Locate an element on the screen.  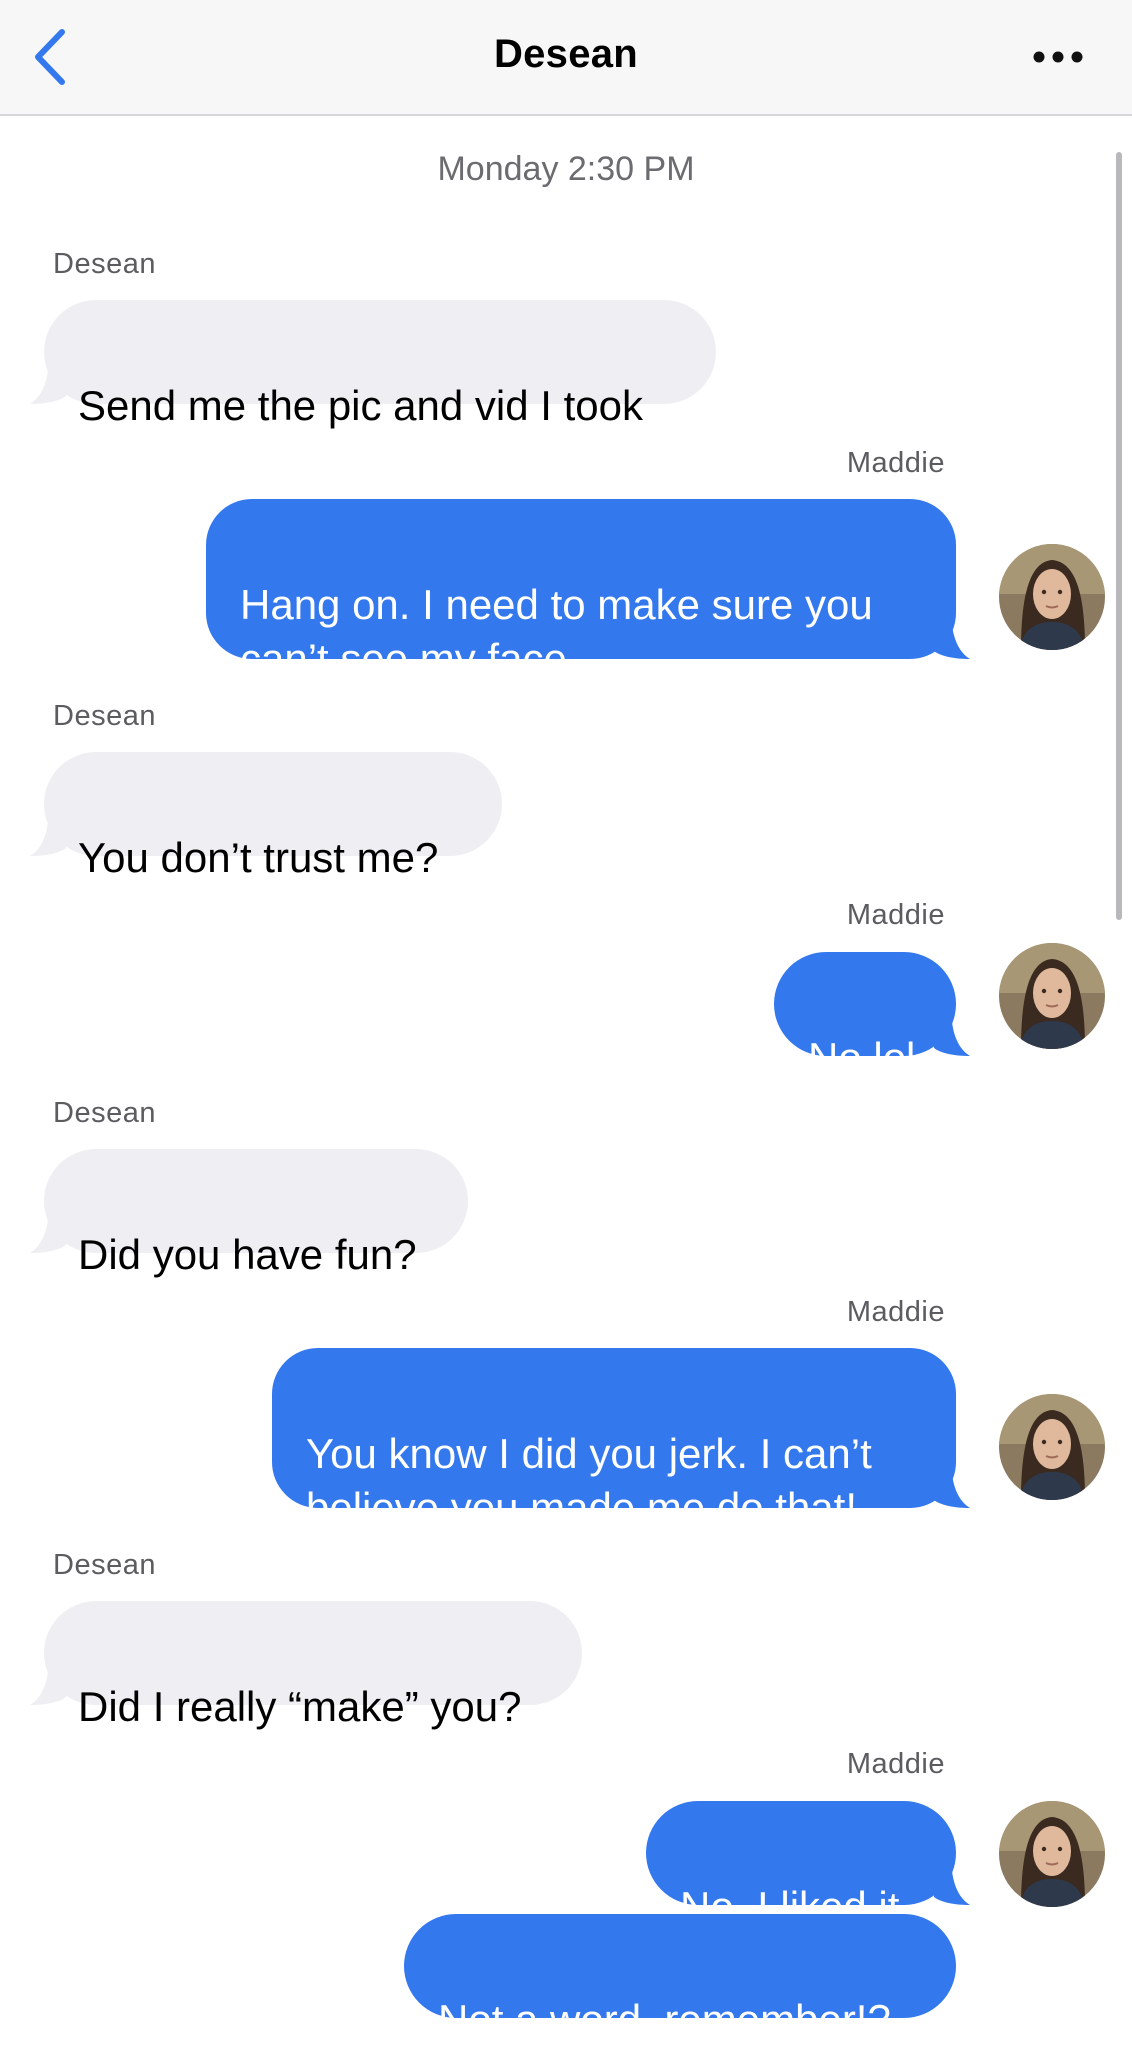
message-bubble-outgoing: Not a word, remember!? is located at coordinates (680, 1978).